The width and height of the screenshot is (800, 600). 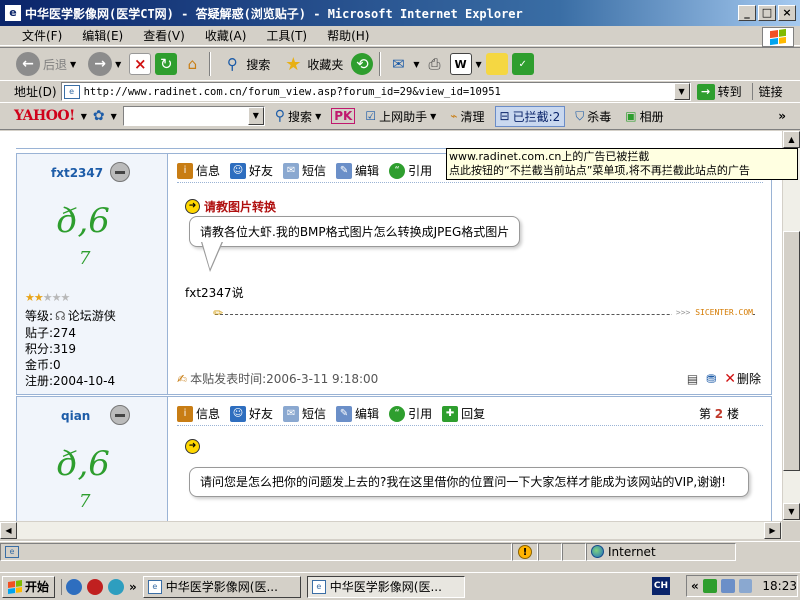 What do you see at coordinates (258, 64) in the screenshot?
I see `search-label: 搜索` at bounding box center [258, 64].